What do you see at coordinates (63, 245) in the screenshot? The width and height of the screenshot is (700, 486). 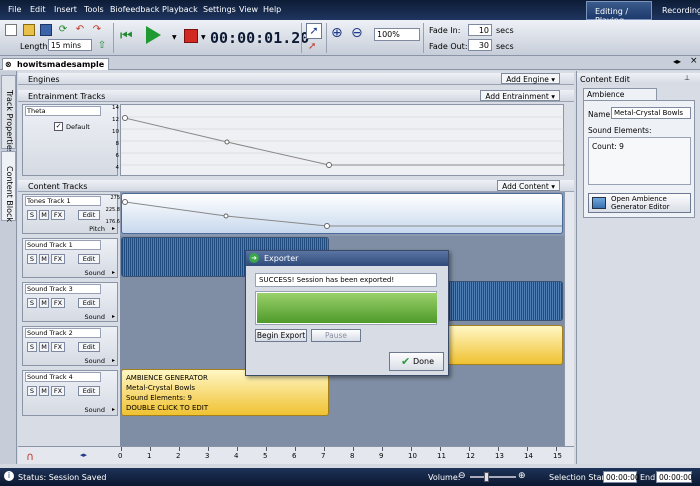 I see `track-name: Sound Track 1` at bounding box center [63, 245].